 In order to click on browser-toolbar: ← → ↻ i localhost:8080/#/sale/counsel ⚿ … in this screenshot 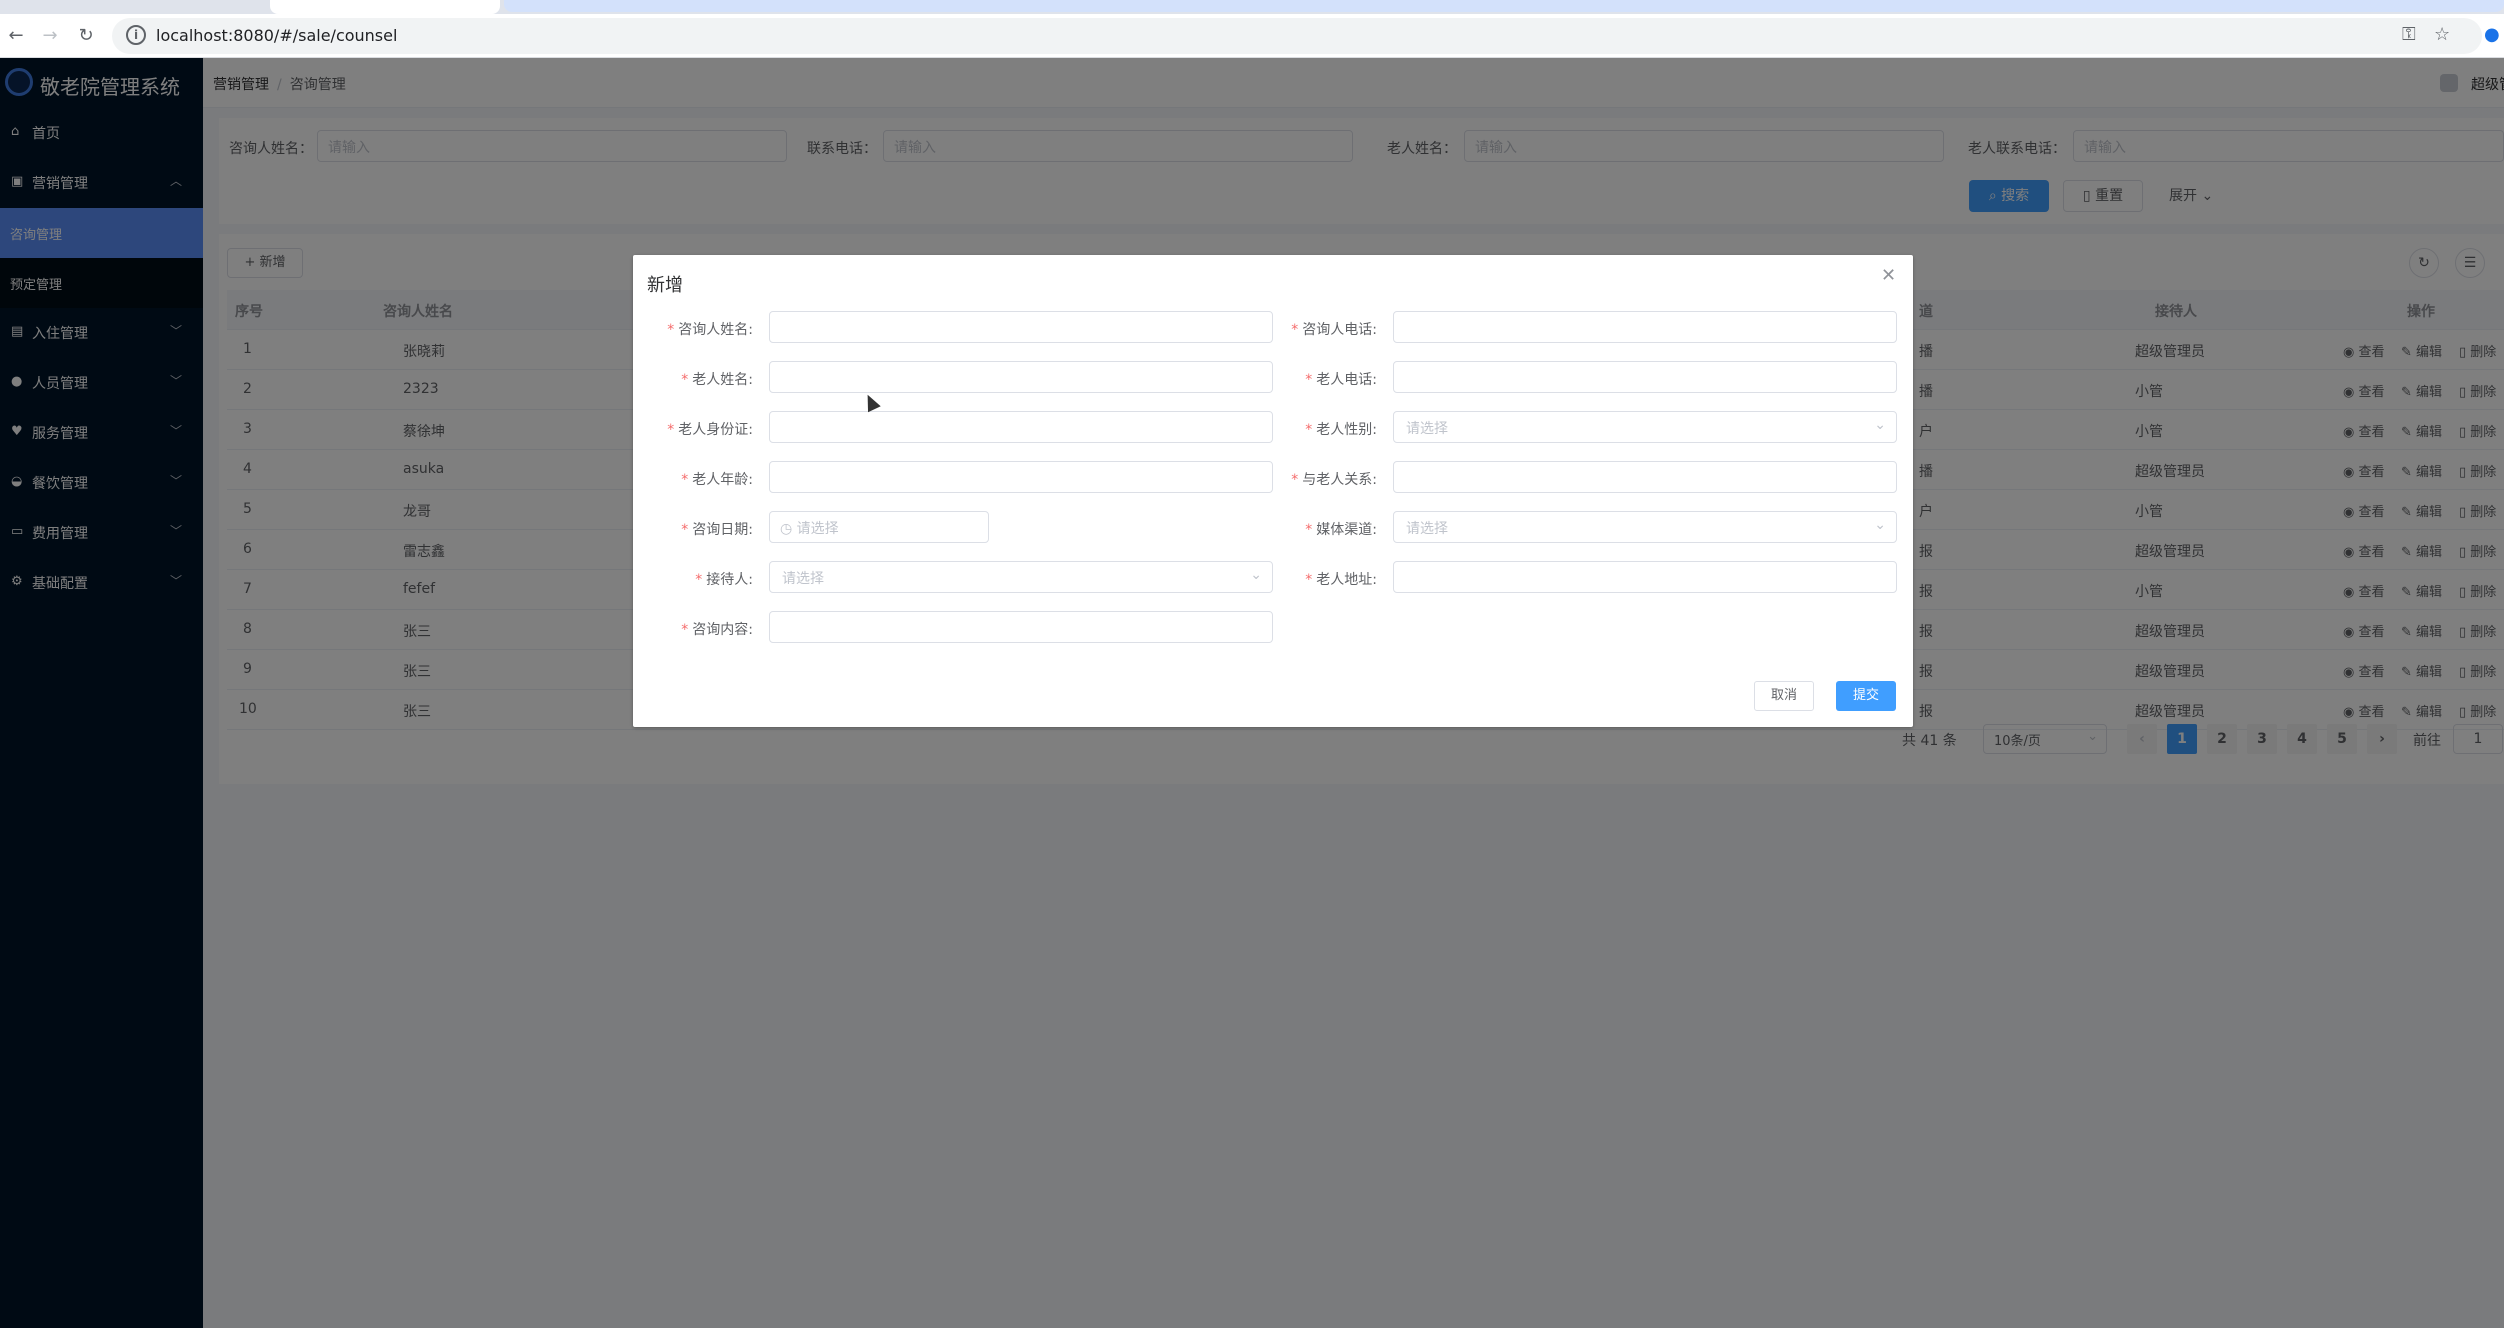, I will do `click(1252, 36)`.